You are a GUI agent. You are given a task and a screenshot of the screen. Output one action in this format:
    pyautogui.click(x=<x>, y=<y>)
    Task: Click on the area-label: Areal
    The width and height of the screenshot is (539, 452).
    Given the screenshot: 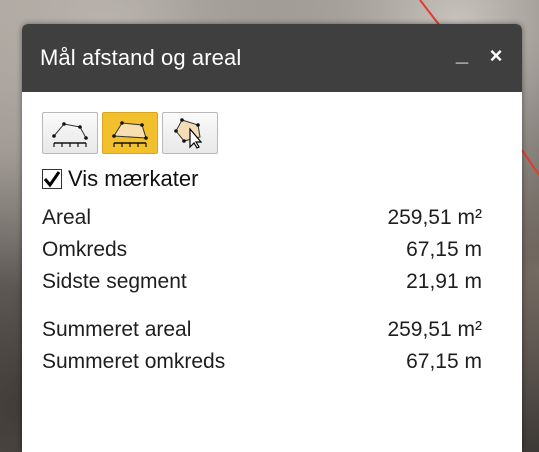 What is the action you would take?
    pyautogui.click(x=67, y=217)
    